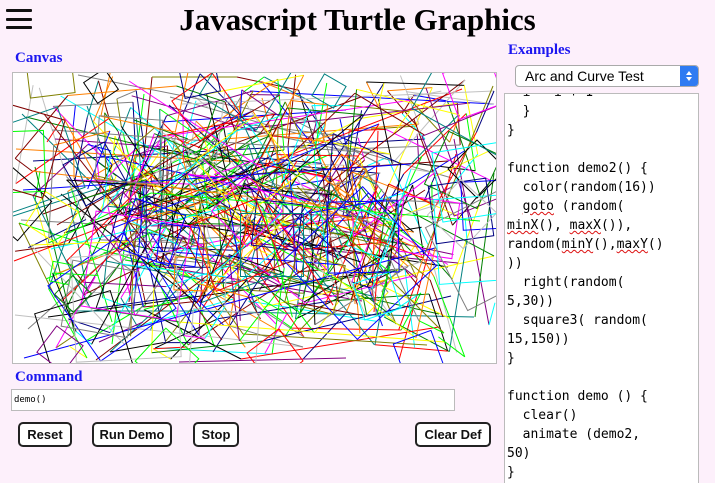 The width and height of the screenshot is (715, 483). I want to click on code-line: function demo () {, so click(577, 396).